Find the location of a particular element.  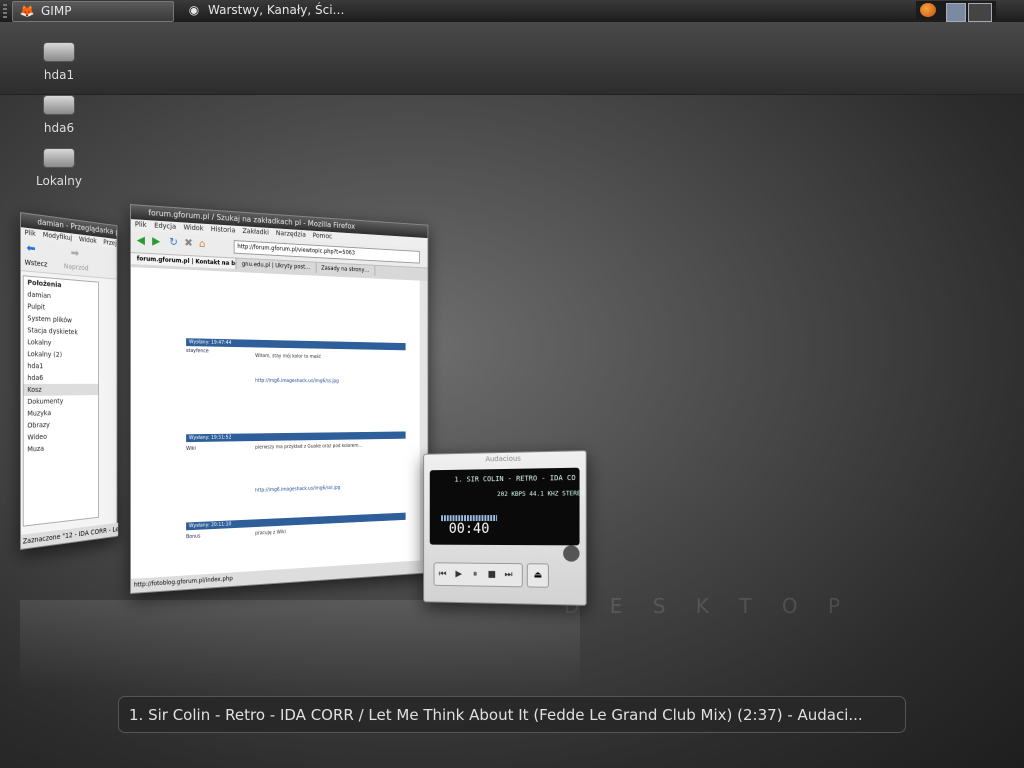

forward-arrow-icon: ➡ is located at coordinates (75, 253).